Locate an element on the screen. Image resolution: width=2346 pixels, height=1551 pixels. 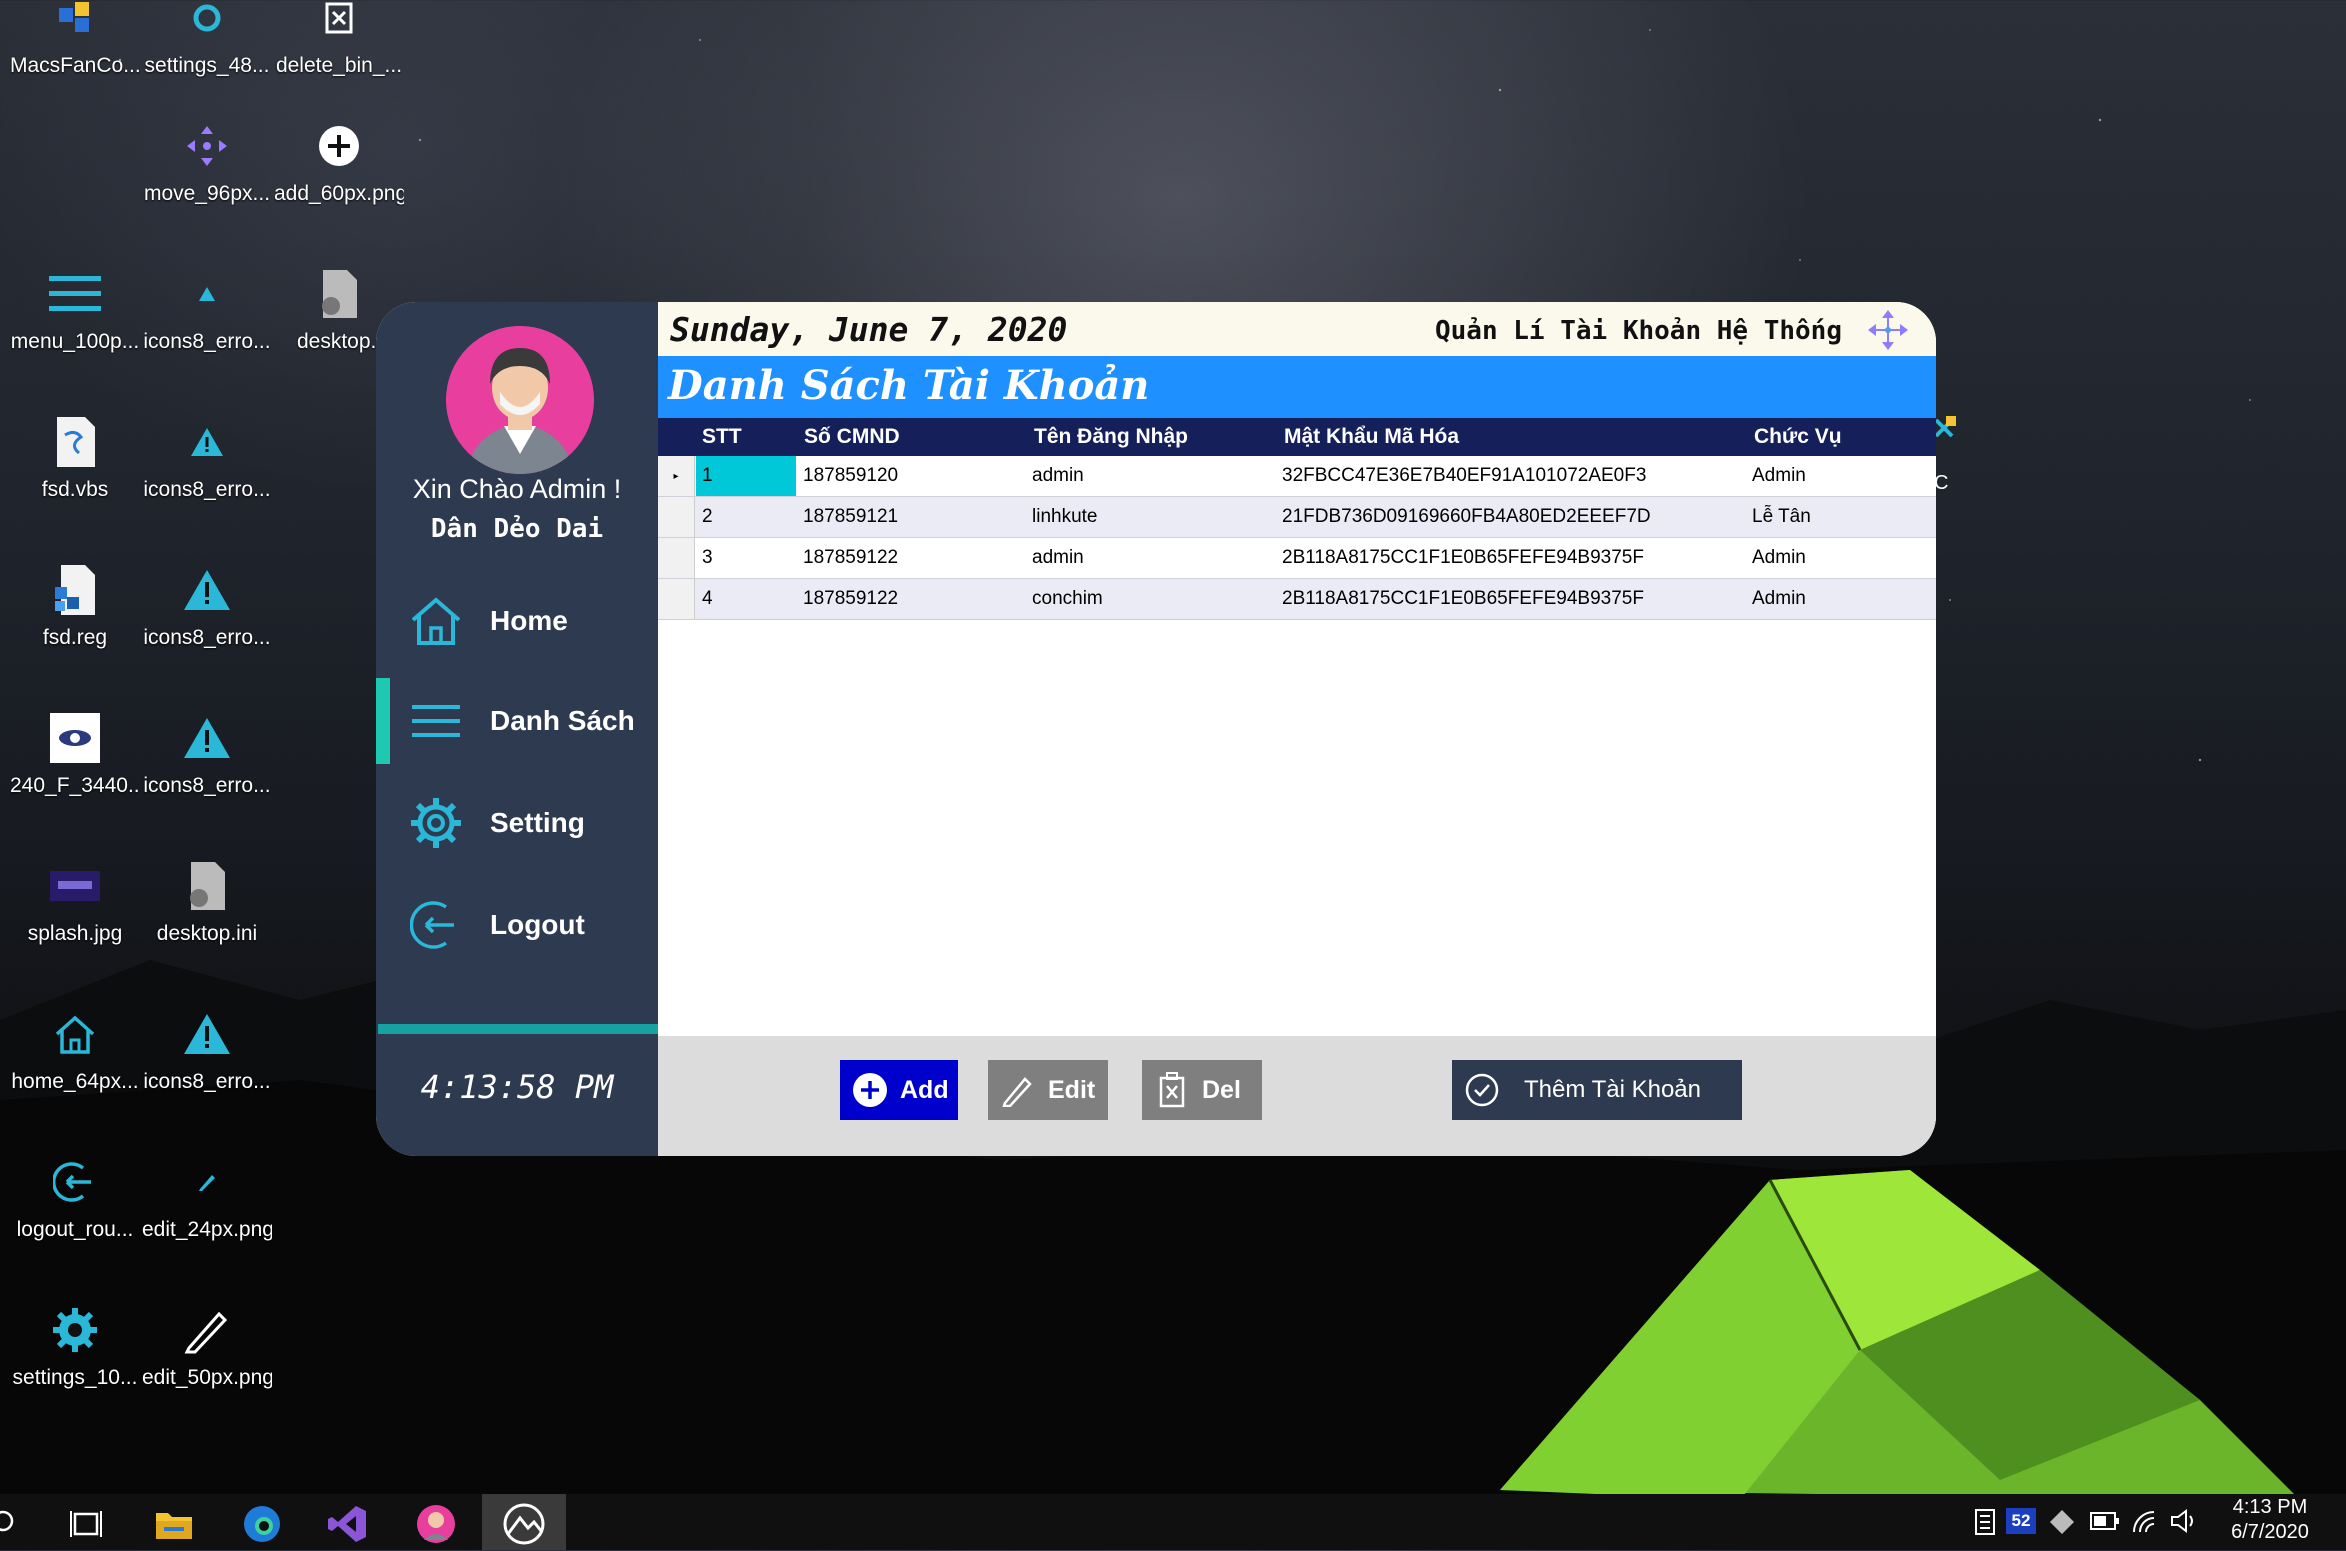
cell-stt: 1 is located at coordinates (746, 476).